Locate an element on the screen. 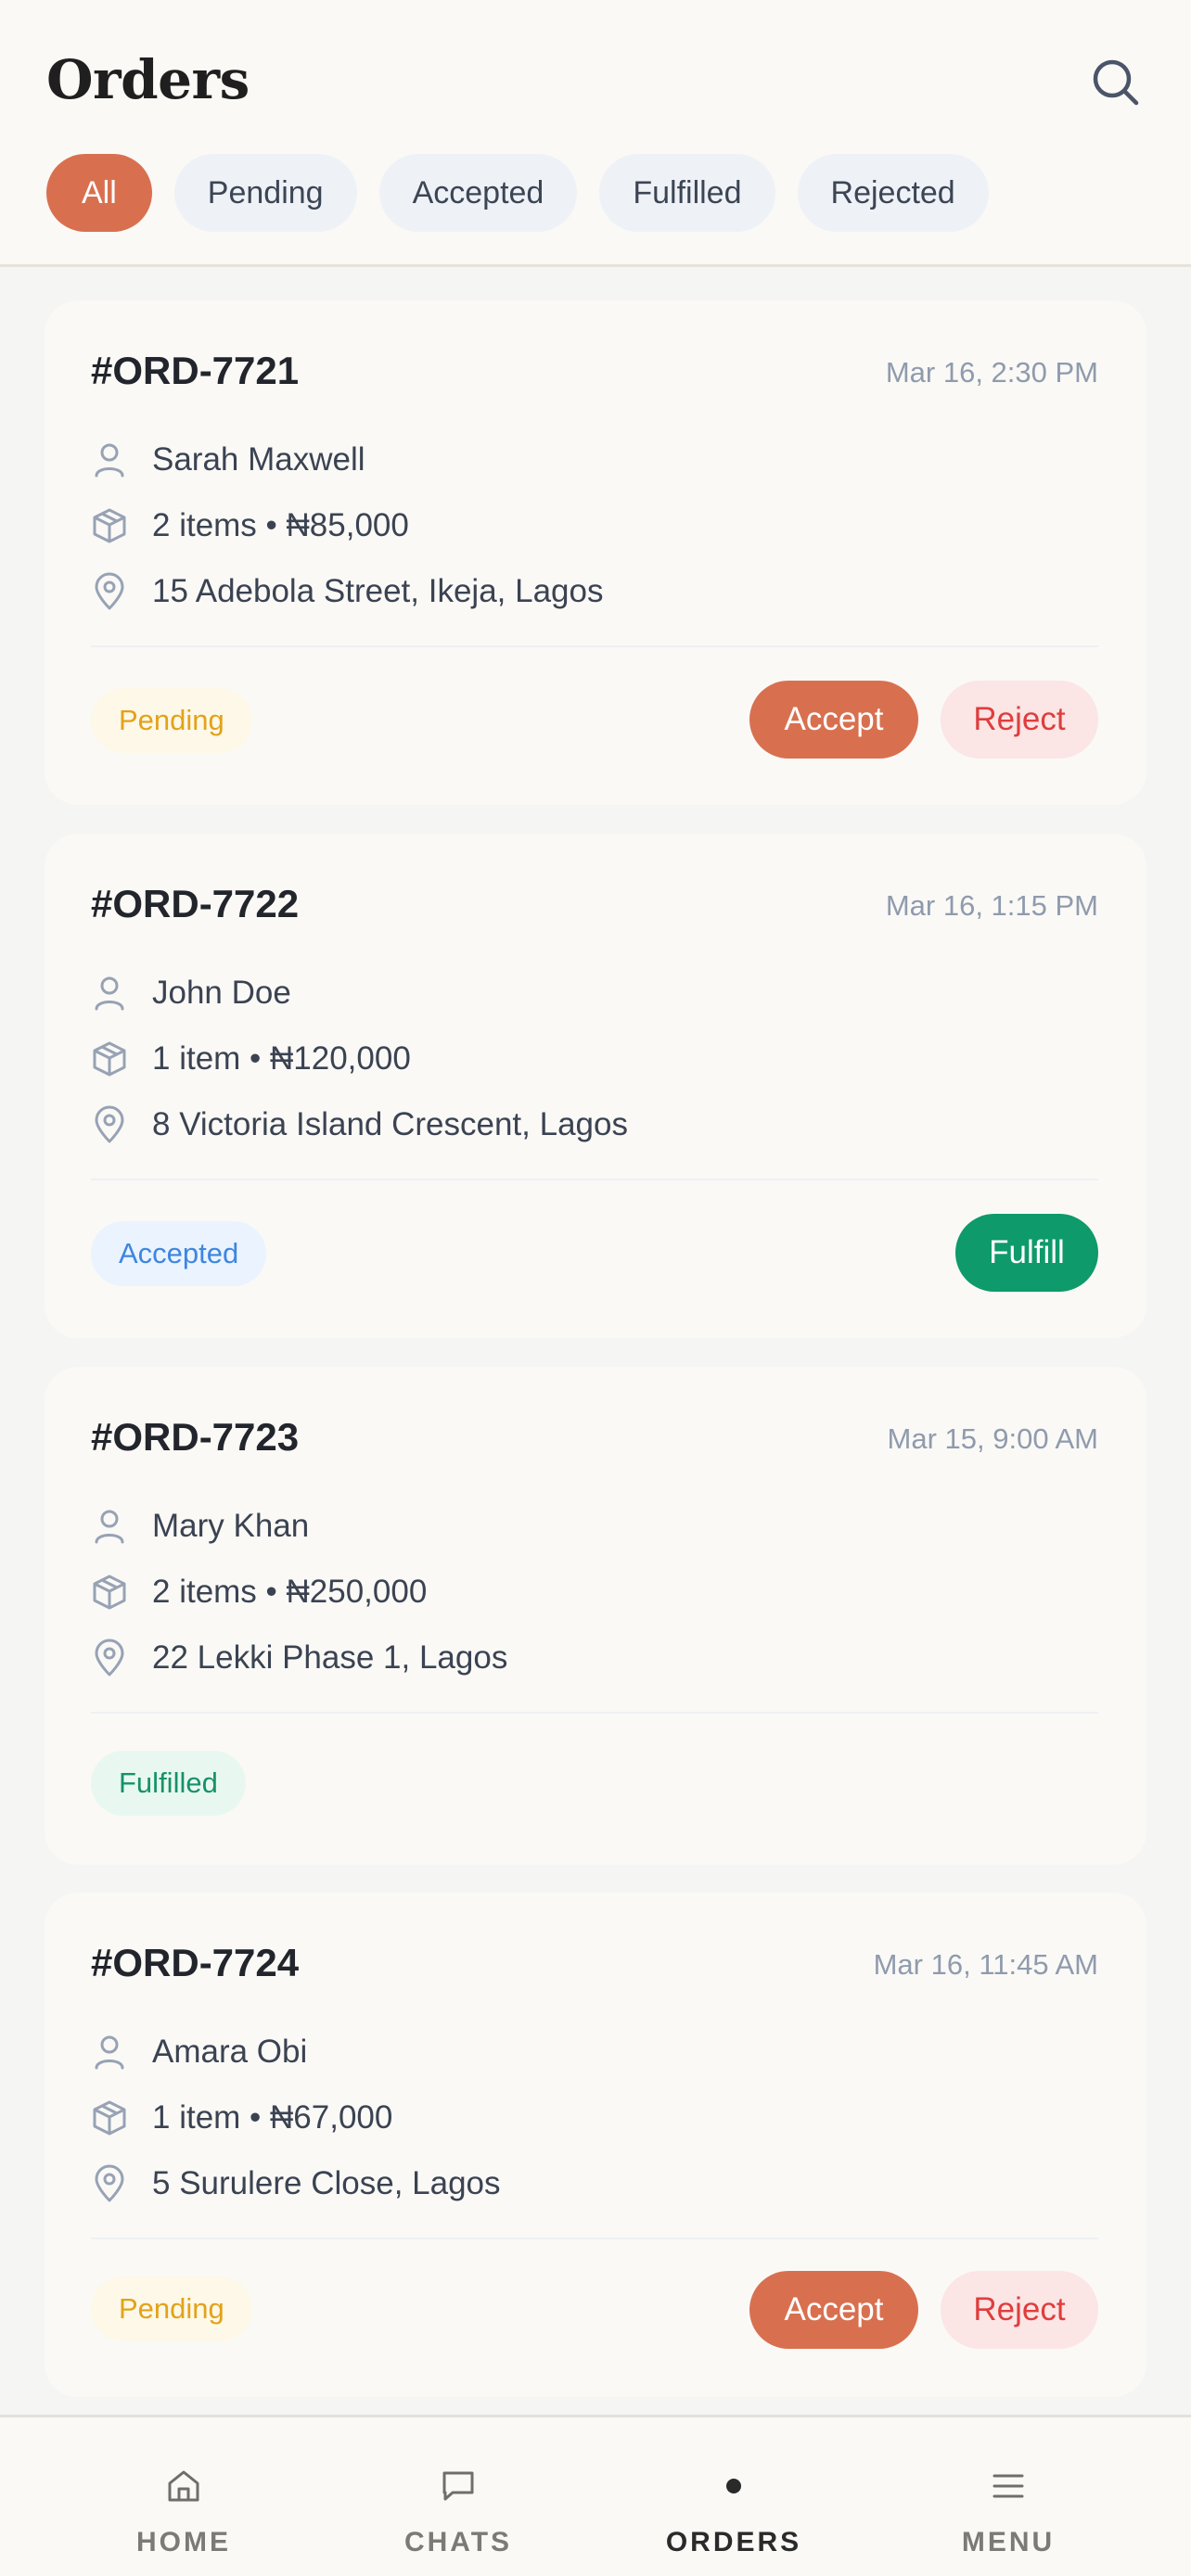 The height and width of the screenshot is (2576, 1191). fulfill-button: Fulfill is located at coordinates (1026, 1253).